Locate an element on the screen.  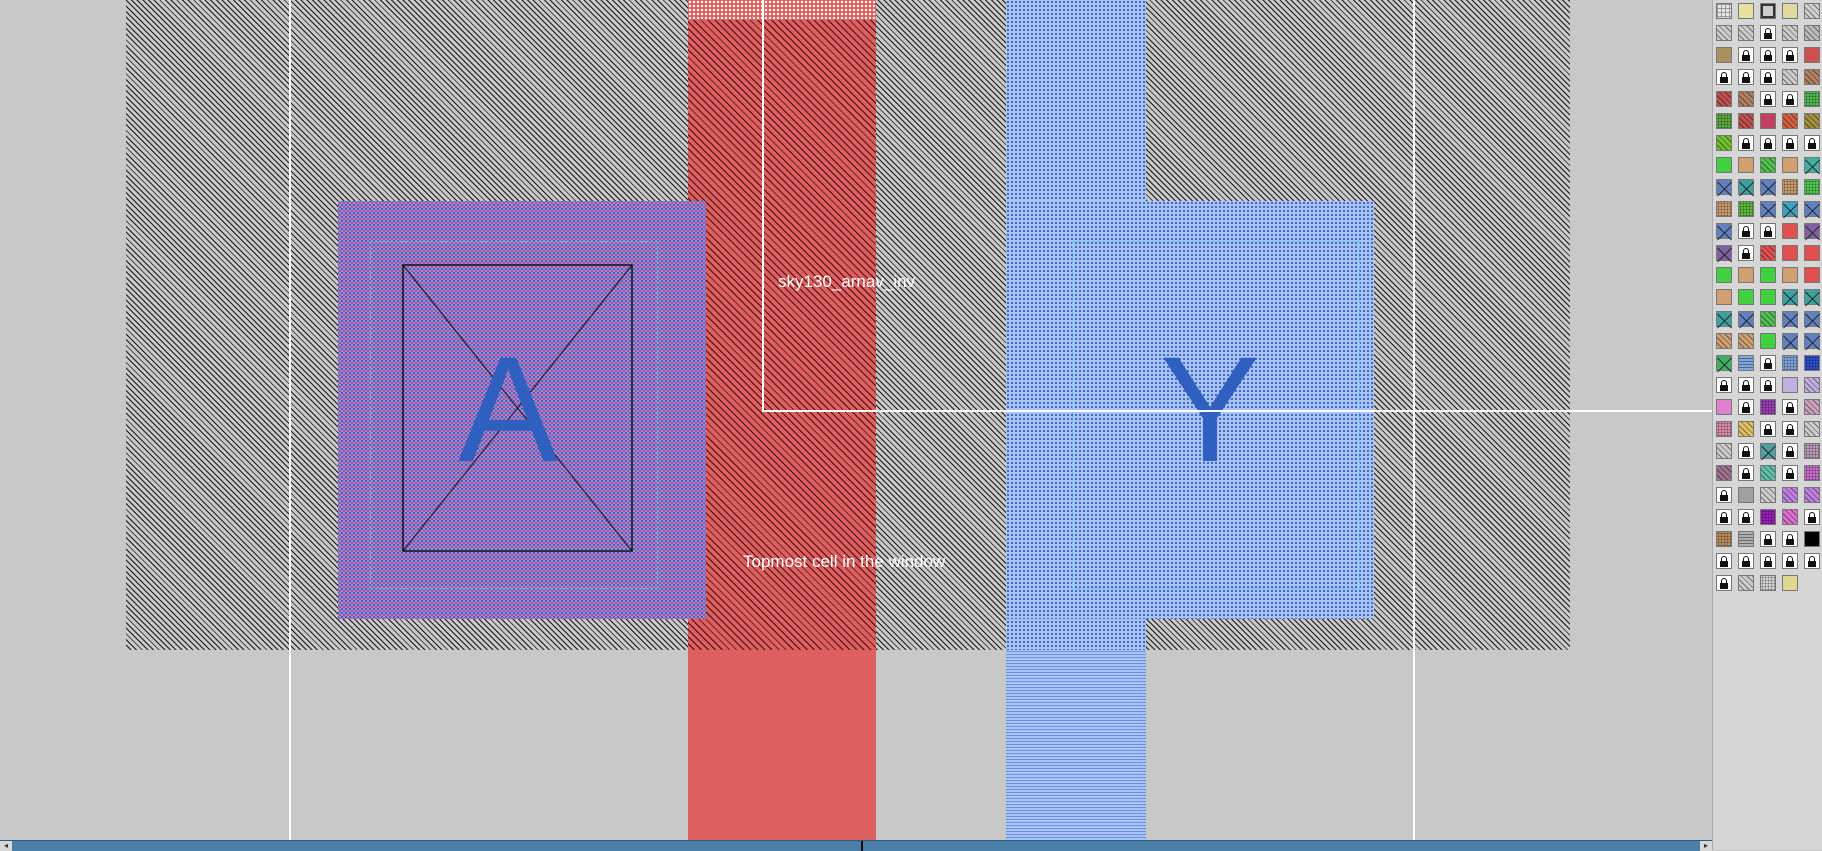
layer-palette is located at coordinates (1767, 425).